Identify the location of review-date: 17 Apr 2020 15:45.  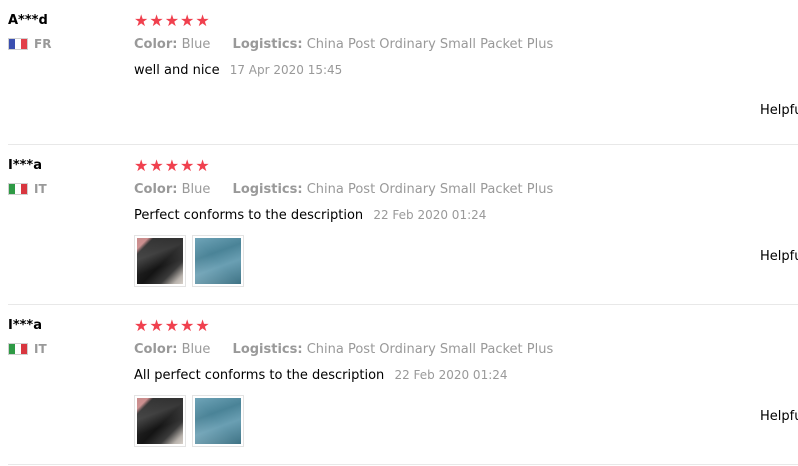
(286, 70).